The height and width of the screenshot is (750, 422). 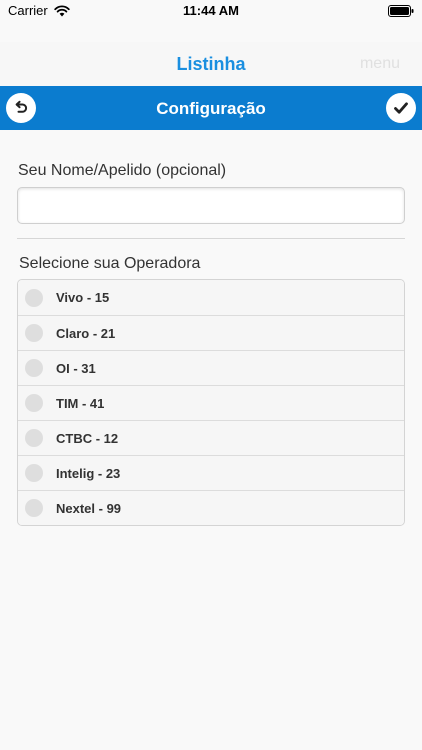 What do you see at coordinates (86, 333) in the screenshot?
I see `operator-label-text: Claro - 21` at bounding box center [86, 333].